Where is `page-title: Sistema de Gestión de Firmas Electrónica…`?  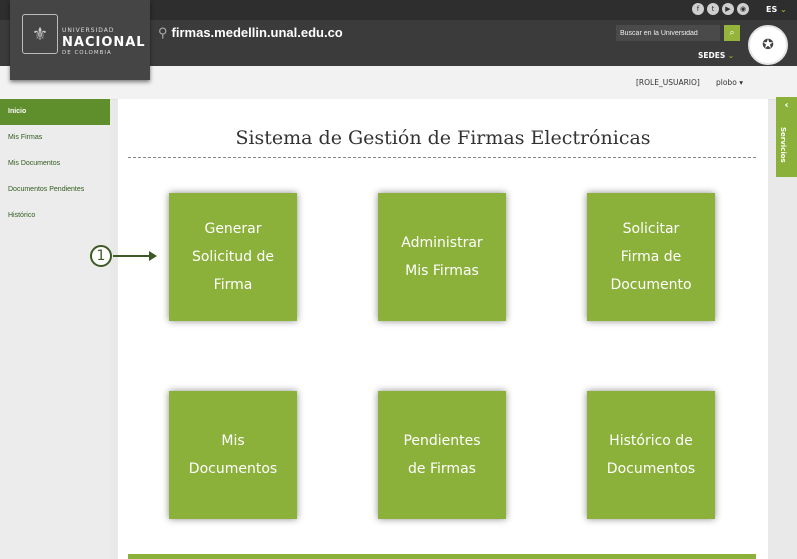
page-title: Sistema de Gestión de Firmas Electrónica… is located at coordinates (443, 138).